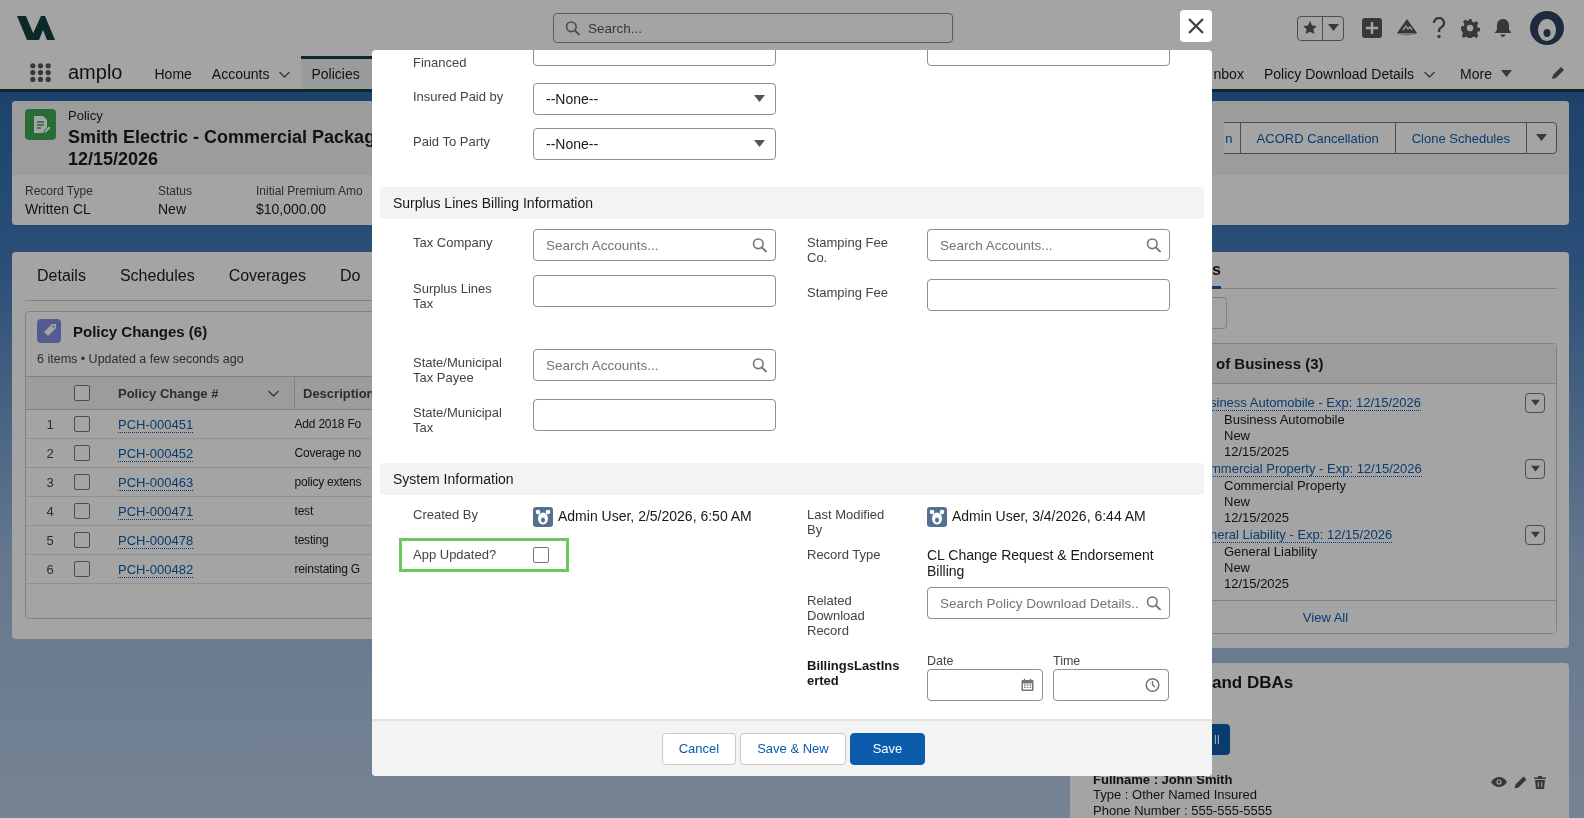 The width and height of the screenshot is (1584, 818). What do you see at coordinates (452, 141) in the screenshot?
I see `field-label: Paid To Party` at bounding box center [452, 141].